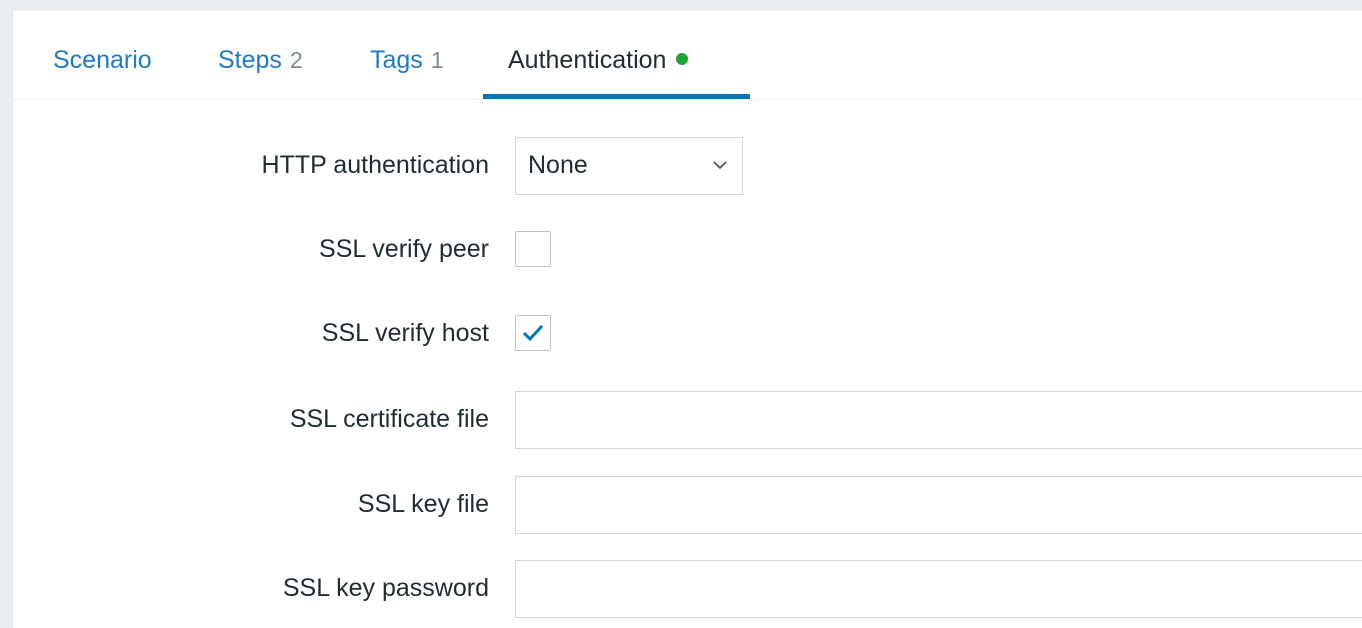  I want to click on tab-scenario: Scenario, so click(102, 60).